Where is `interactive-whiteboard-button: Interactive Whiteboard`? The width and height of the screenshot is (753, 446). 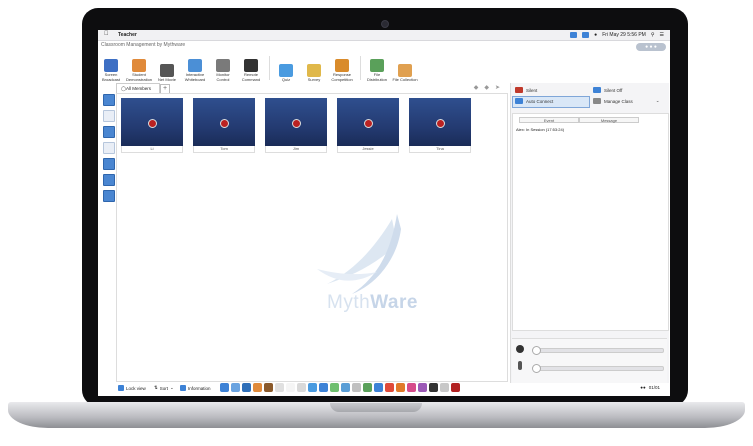
interactive-whiteboard-button: Interactive Whiteboard is located at coordinates (195, 70).